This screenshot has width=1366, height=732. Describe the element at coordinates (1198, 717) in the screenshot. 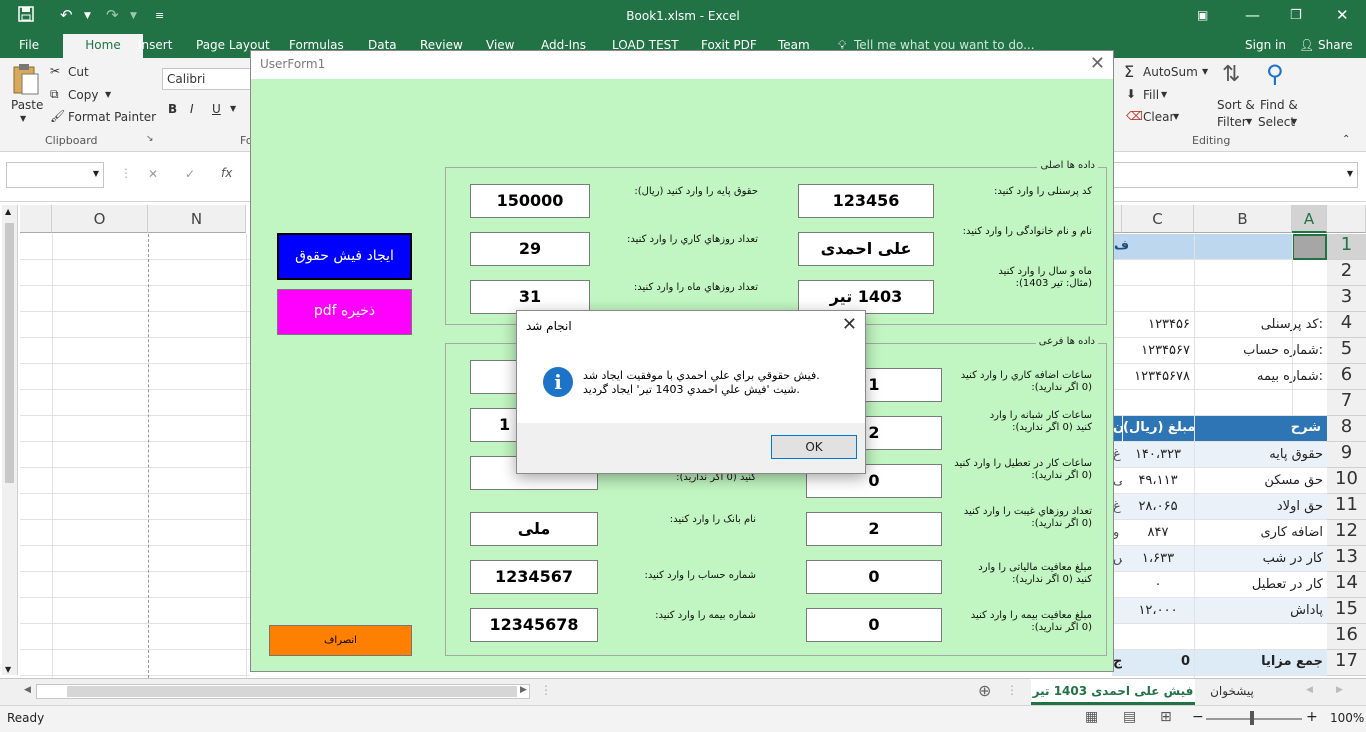

I see `zoom-out-icon: −` at that location.